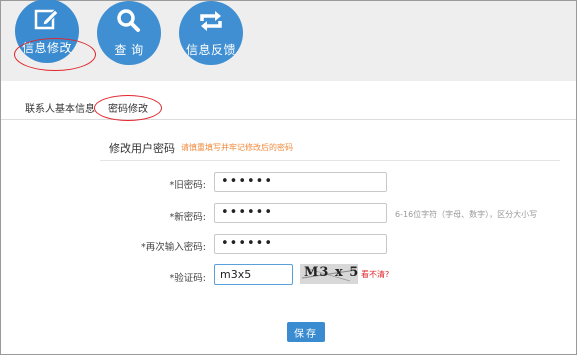 The image size is (577, 355). I want to click on section-divider, so click(330, 160).